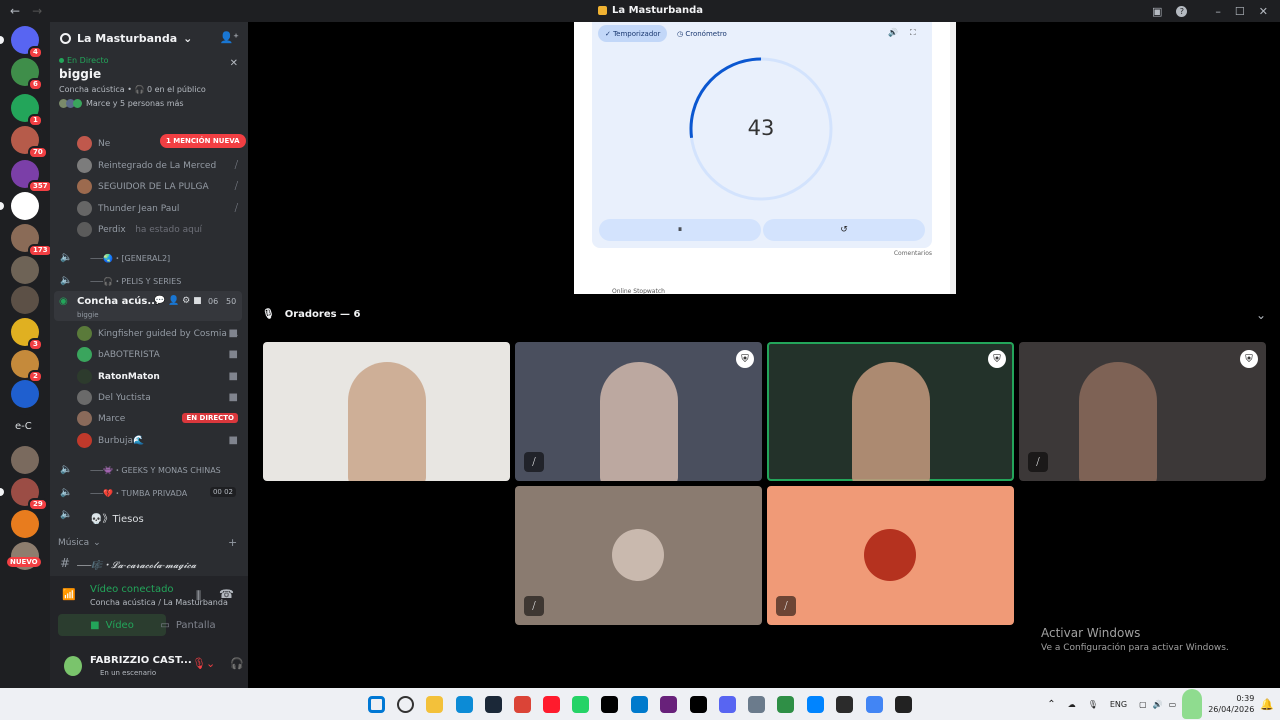  Describe the element at coordinates (39, 186) in the screenshot. I see `unread-badge: 357` at that location.